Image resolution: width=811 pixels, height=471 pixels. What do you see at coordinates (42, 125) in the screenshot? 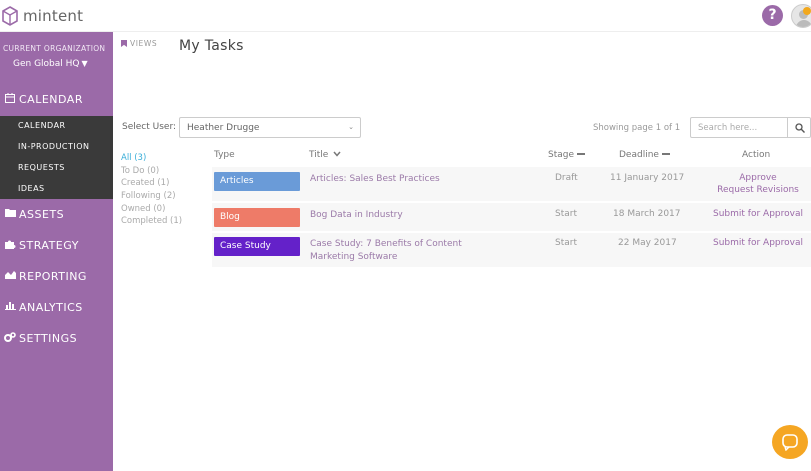
I see `subnav-calendar: CALENDAR` at bounding box center [42, 125].